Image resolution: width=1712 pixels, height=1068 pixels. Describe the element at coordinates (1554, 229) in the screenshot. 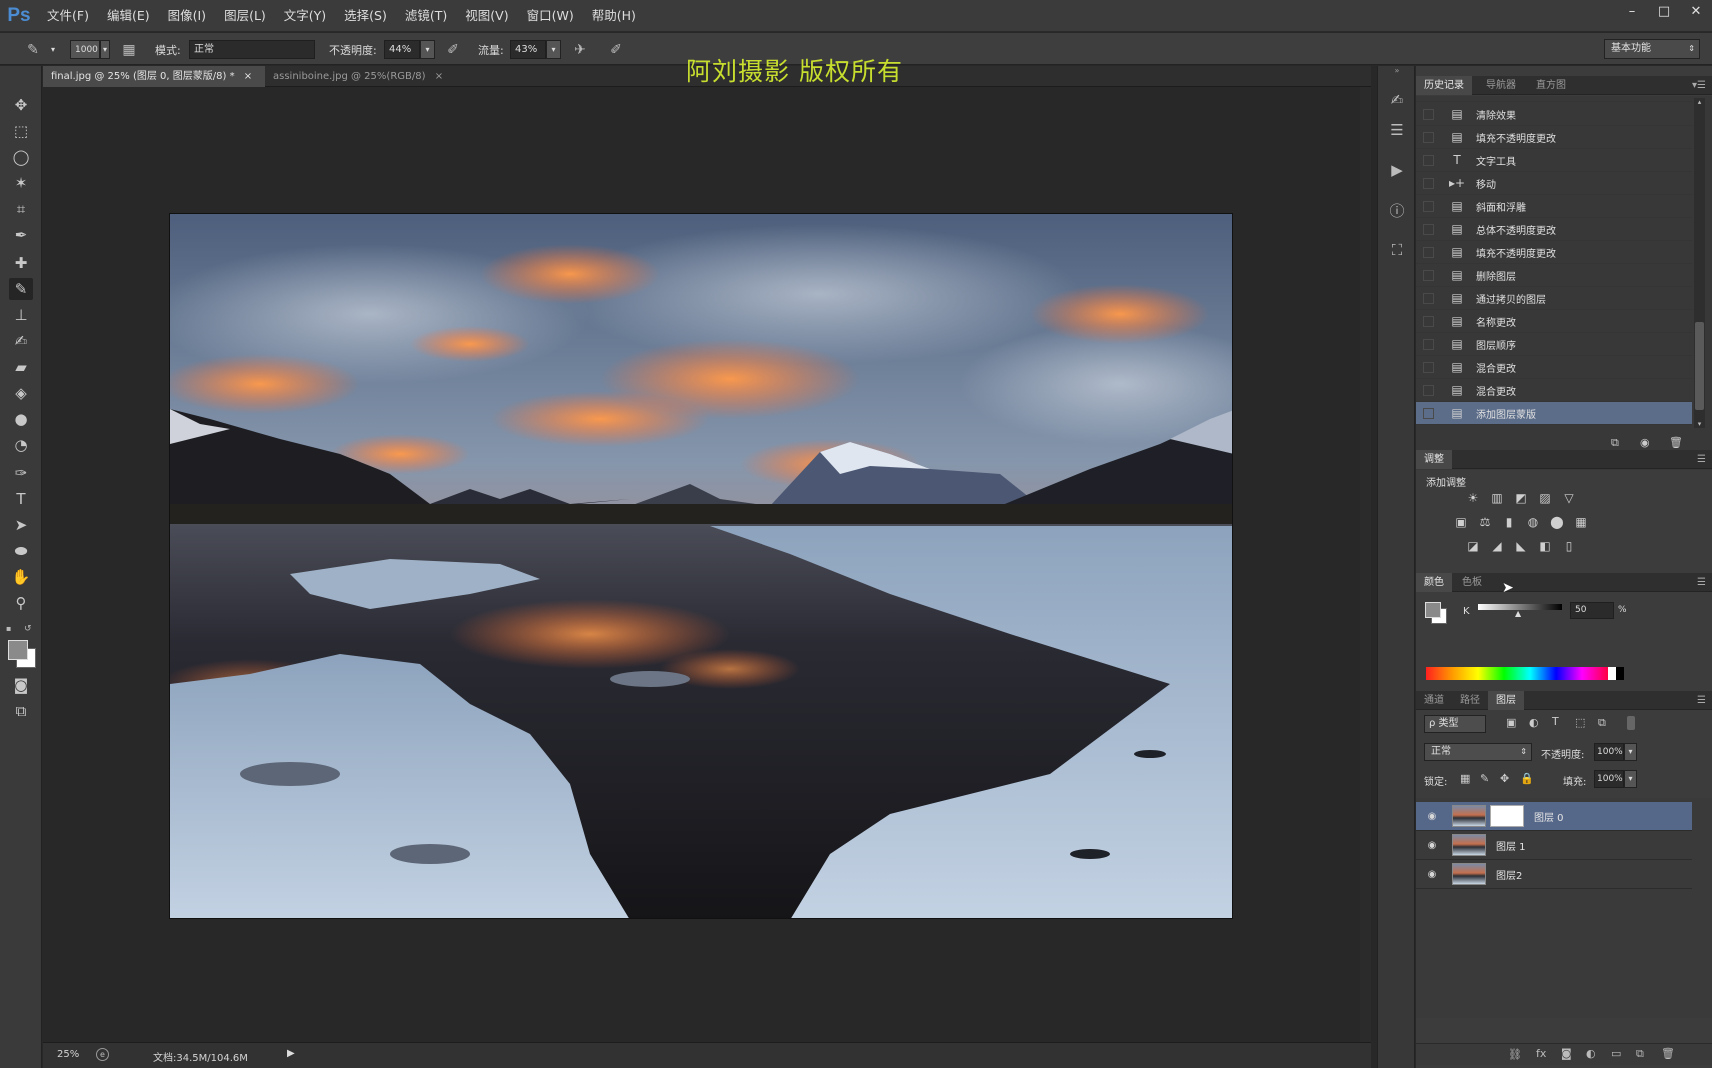

I see `history-item: ▤ 总体不透明度更改` at that location.